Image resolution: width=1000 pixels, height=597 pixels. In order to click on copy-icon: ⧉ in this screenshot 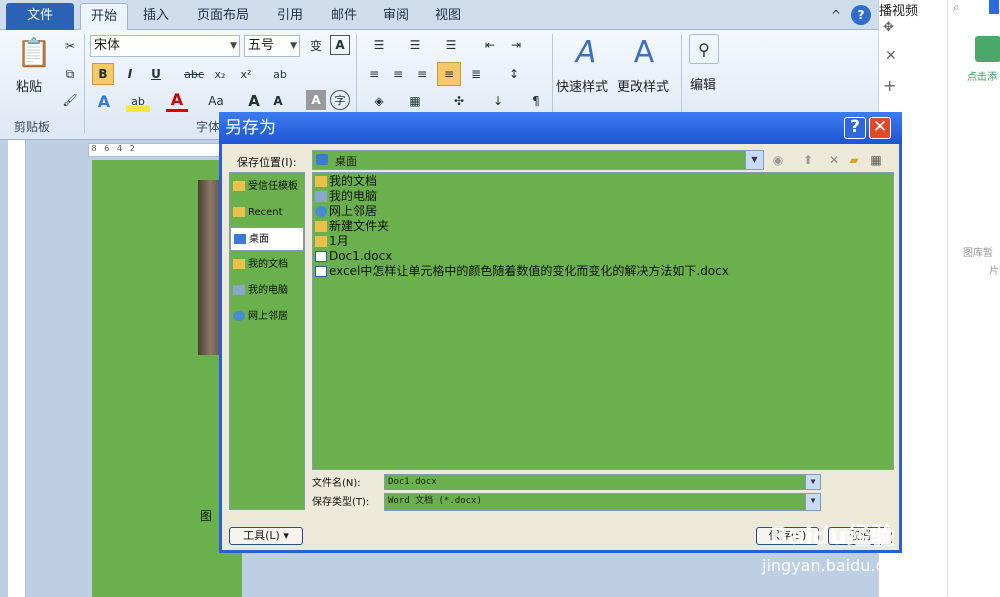, I will do `click(70, 74)`.